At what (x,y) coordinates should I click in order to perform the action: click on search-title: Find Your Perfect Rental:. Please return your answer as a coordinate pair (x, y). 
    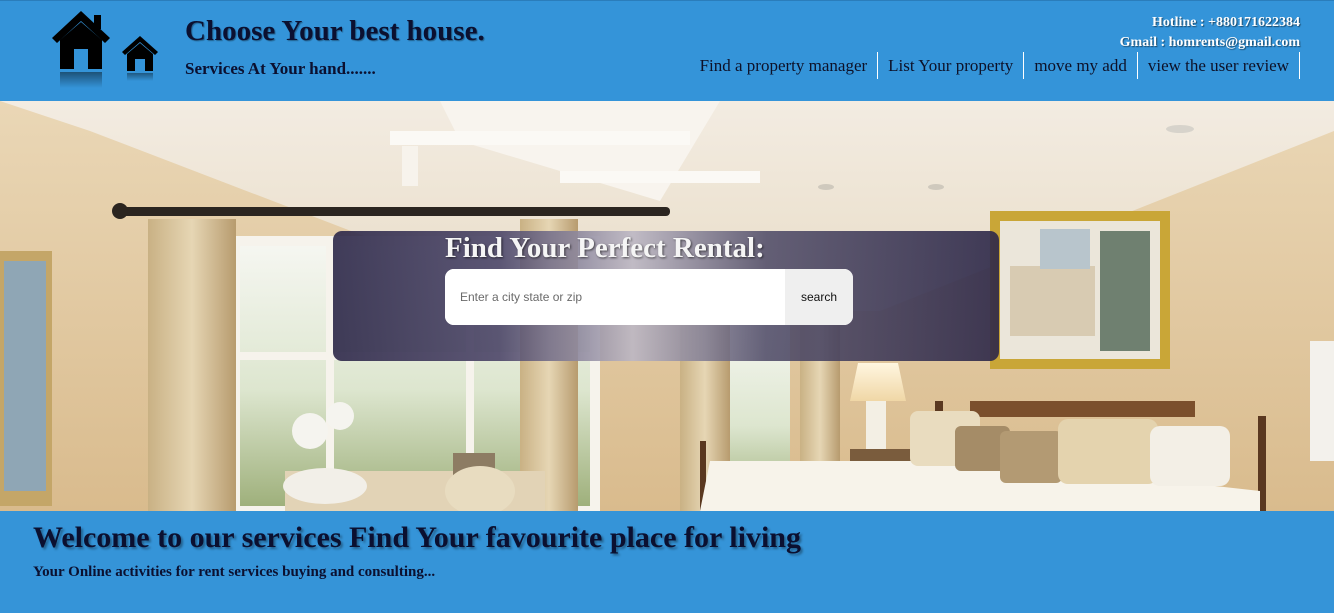
    Looking at the image, I should click on (605, 248).